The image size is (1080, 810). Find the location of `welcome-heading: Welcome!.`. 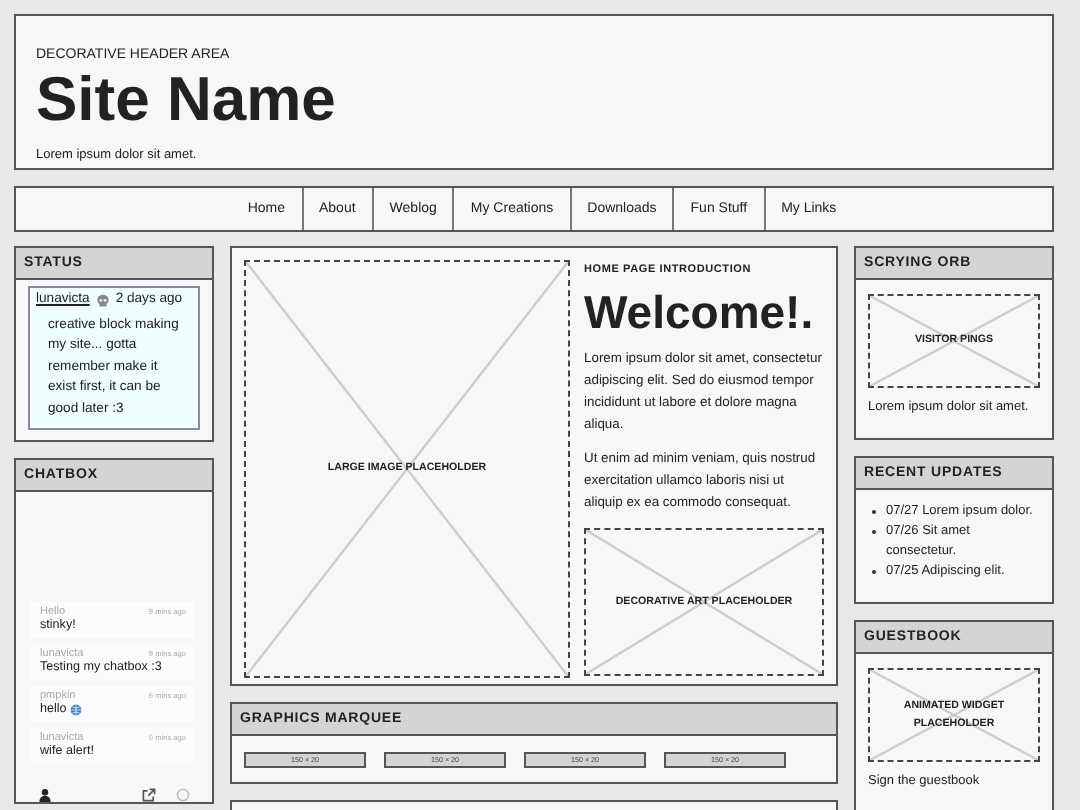

welcome-heading: Welcome!. is located at coordinates (700, 312).